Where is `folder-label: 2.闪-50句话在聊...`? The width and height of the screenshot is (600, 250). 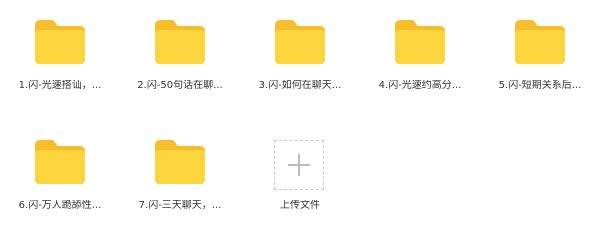 folder-label: 2.闪-50句话在聊... is located at coordinates (180, 85).